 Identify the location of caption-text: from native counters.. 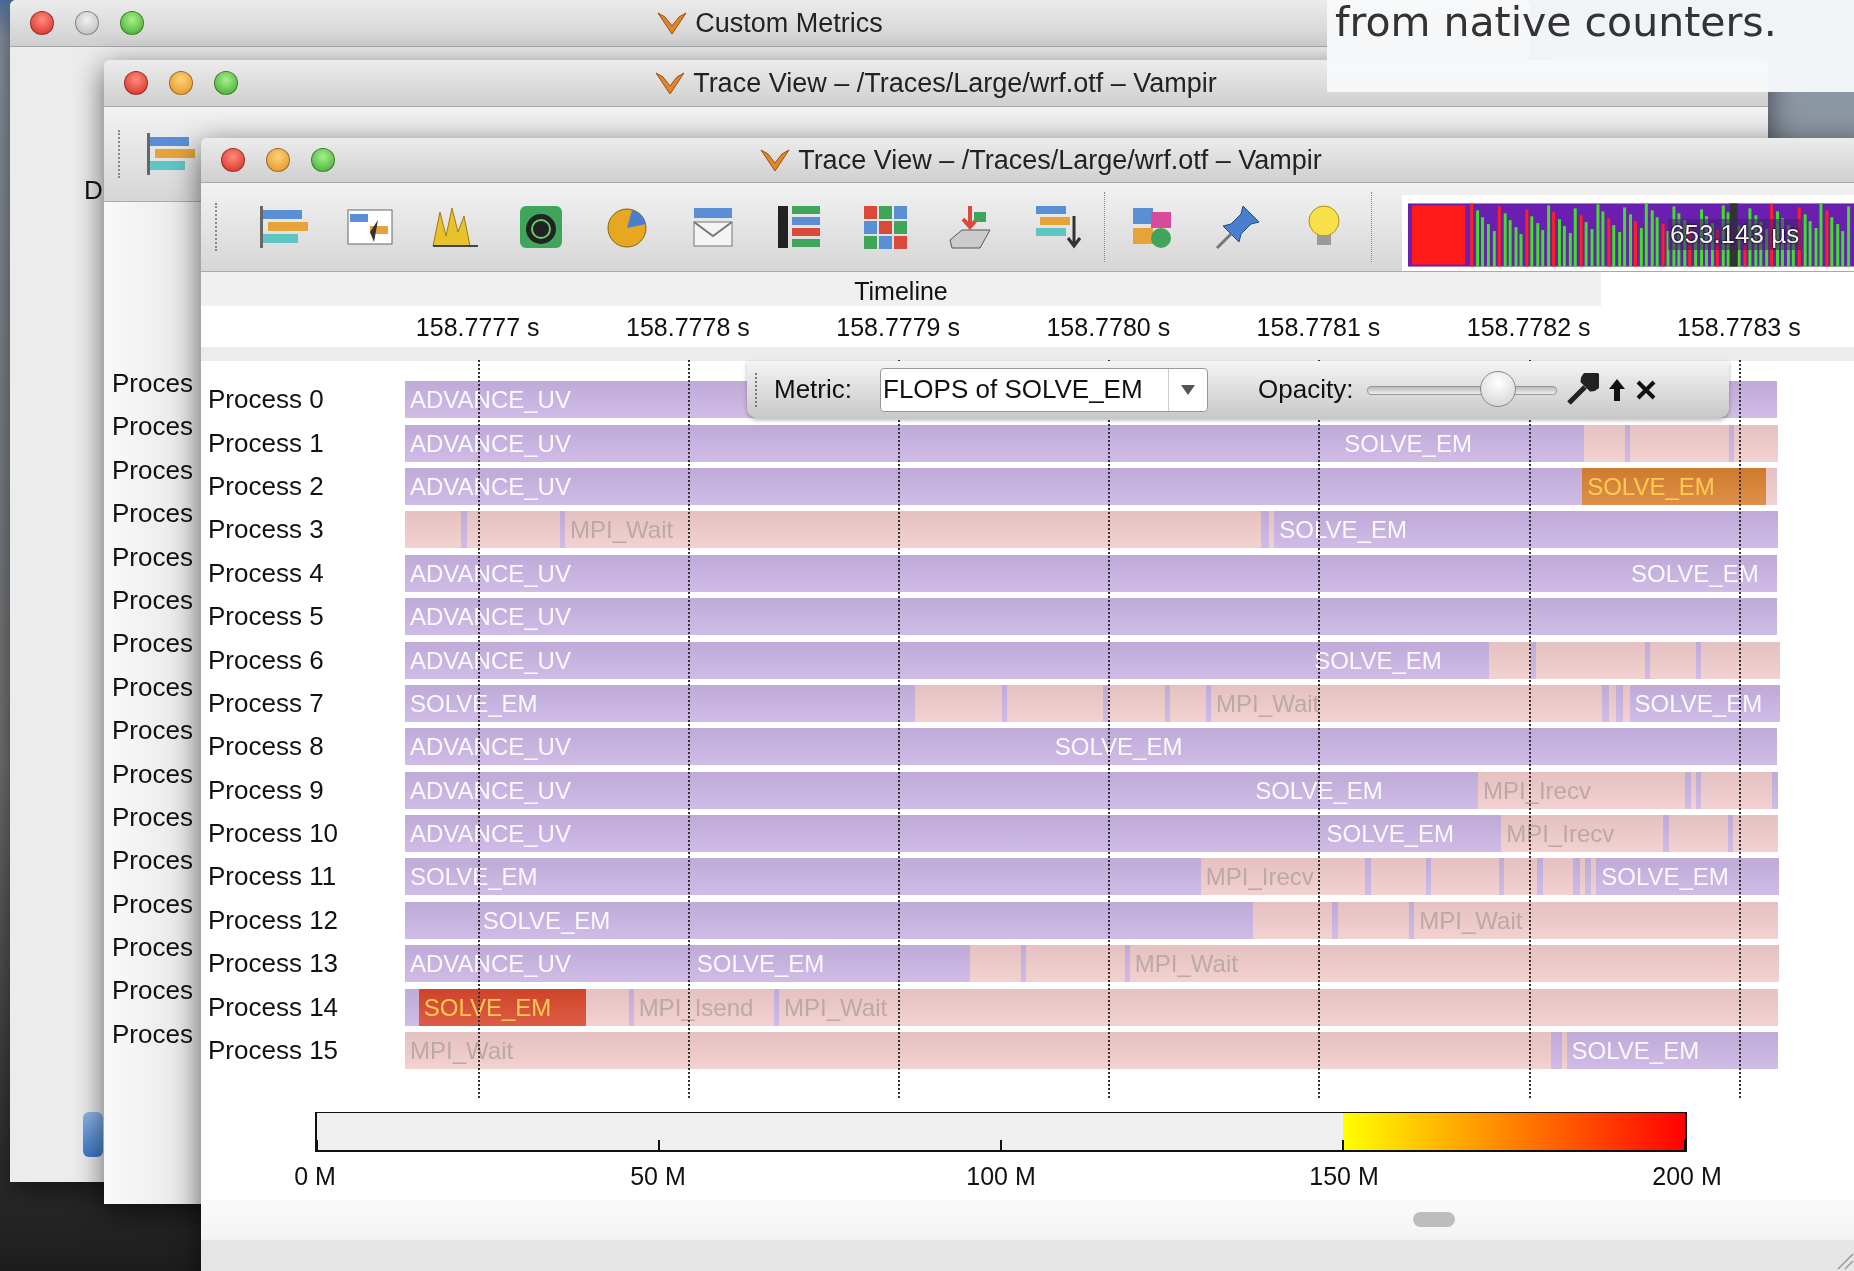
(1590, 46).